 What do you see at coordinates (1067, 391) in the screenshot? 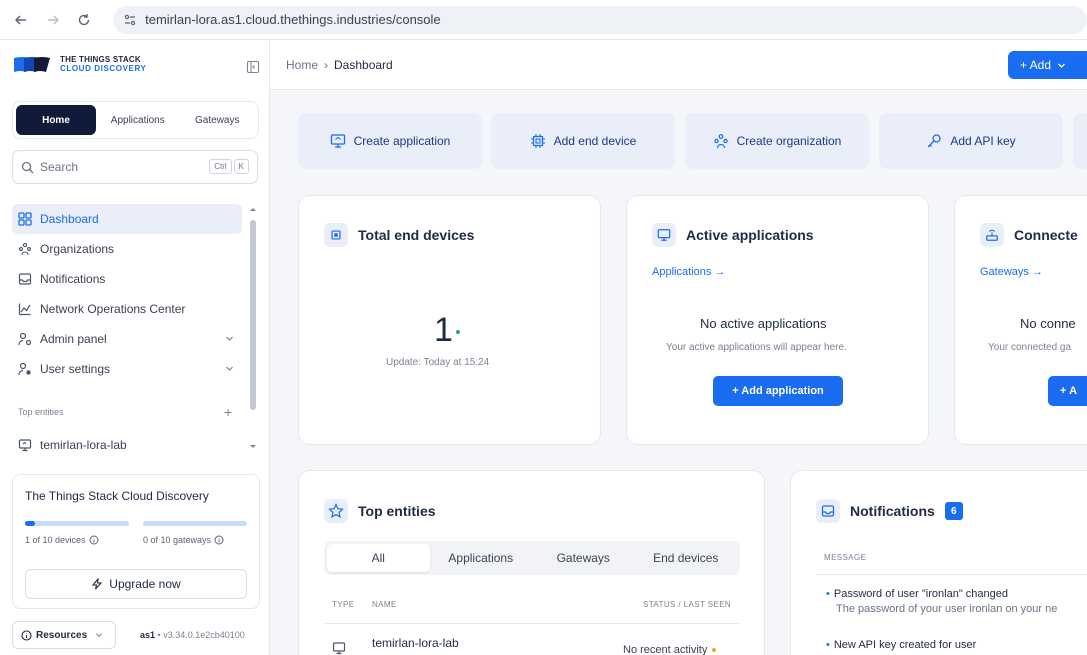
I see `add-gateway-button: + A` at bounding box center [1067, 391].